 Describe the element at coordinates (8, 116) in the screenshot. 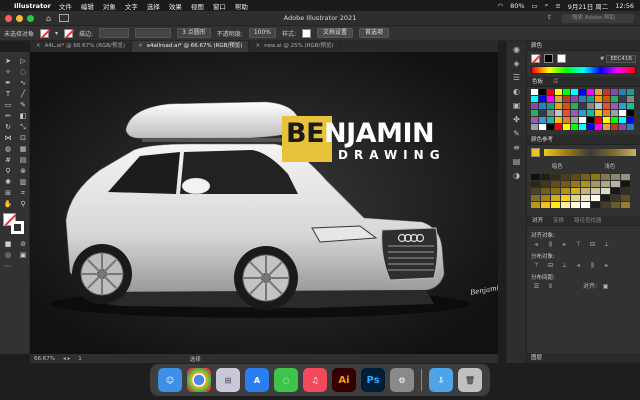

I see `pencil-tool-icon: ✏` at that location.